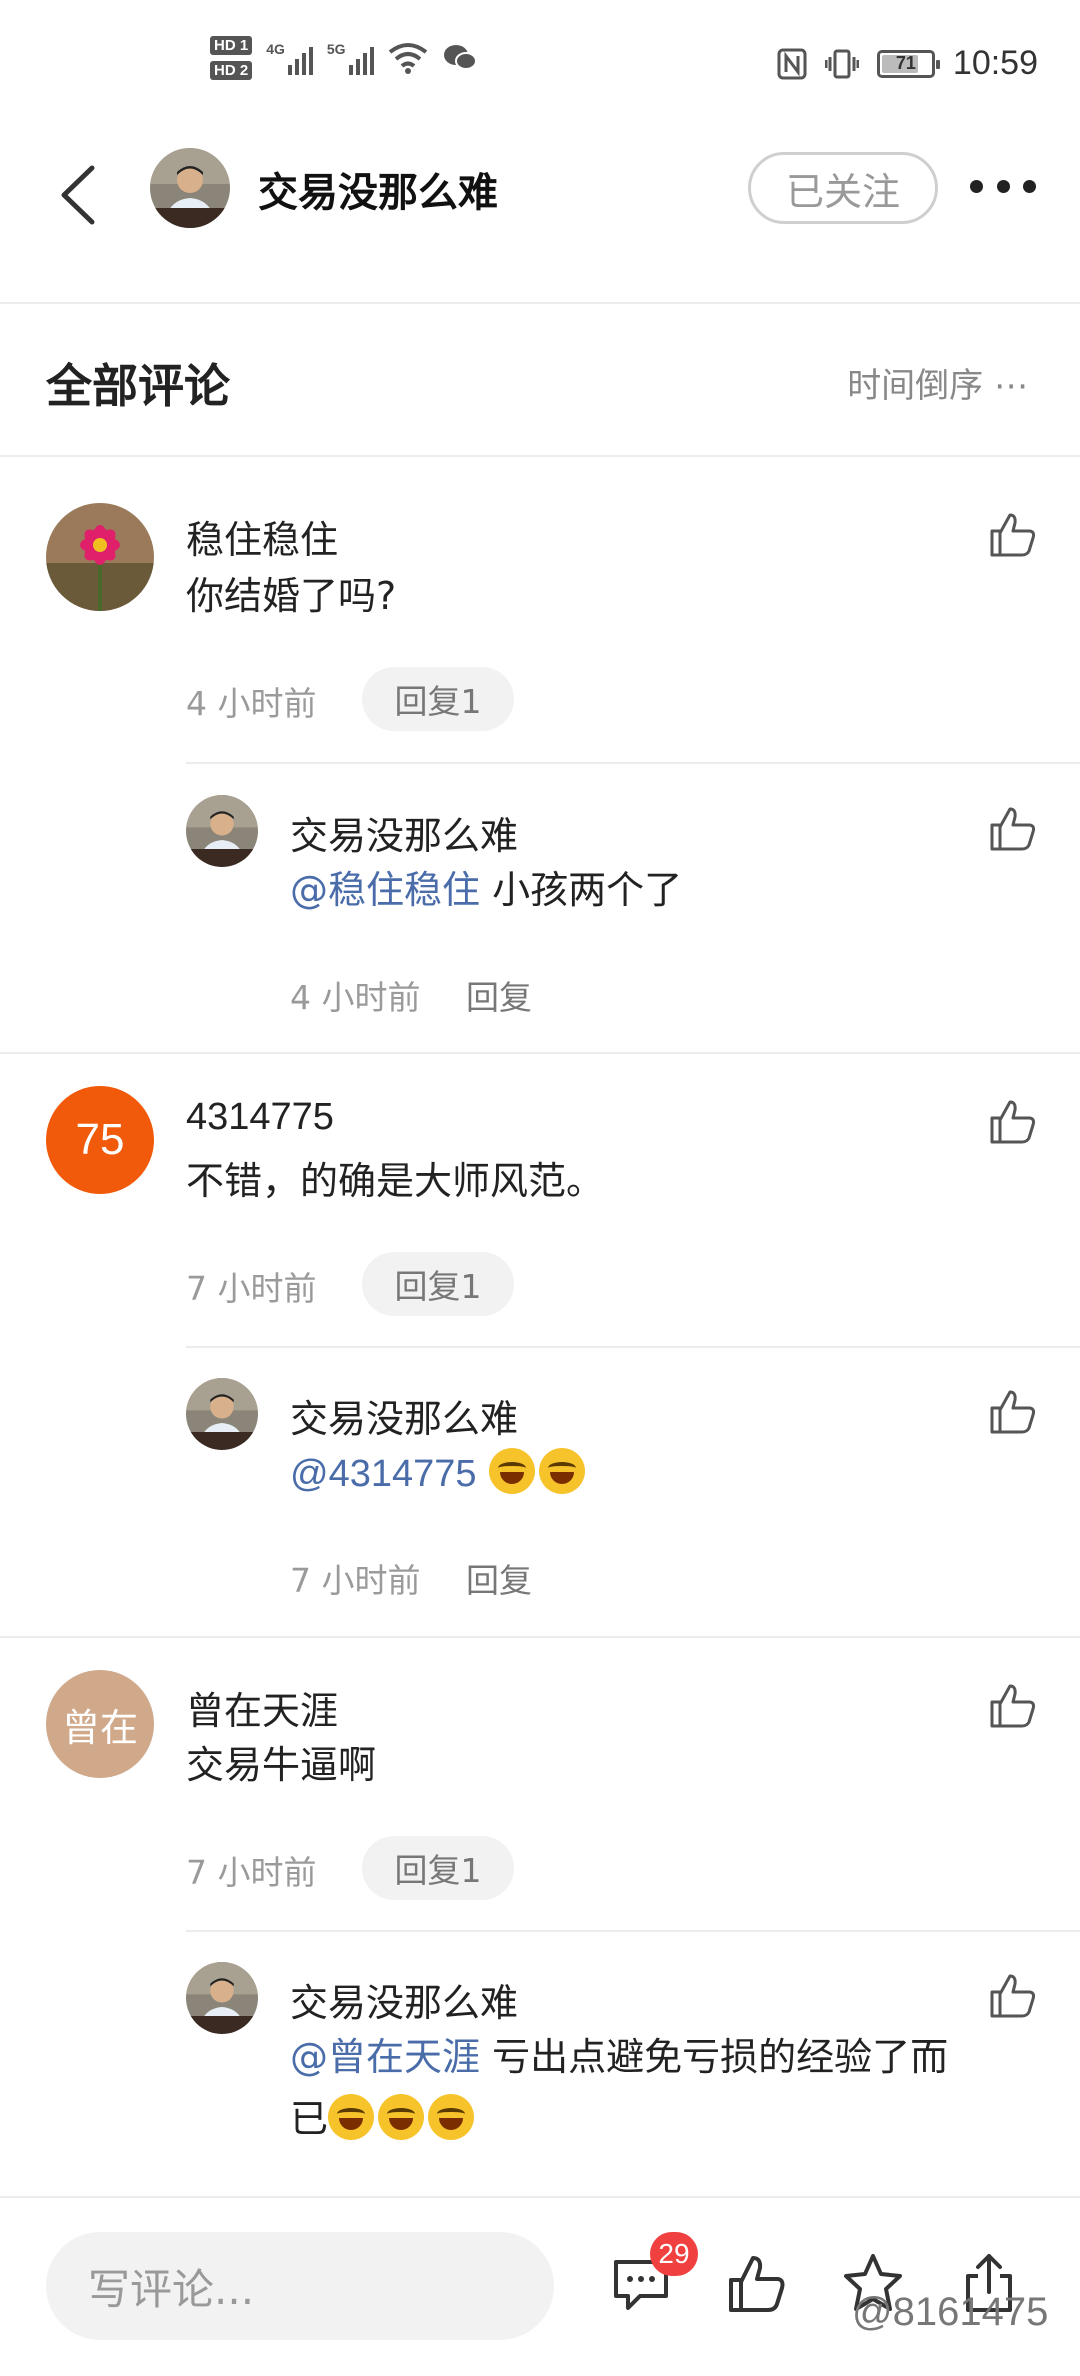 The image size is (1080, 2376). Describe the element at coordinates (720, 2057) in the screenshot. I see `reply-body: 亏出点避免亏损的经验了而` at that location.